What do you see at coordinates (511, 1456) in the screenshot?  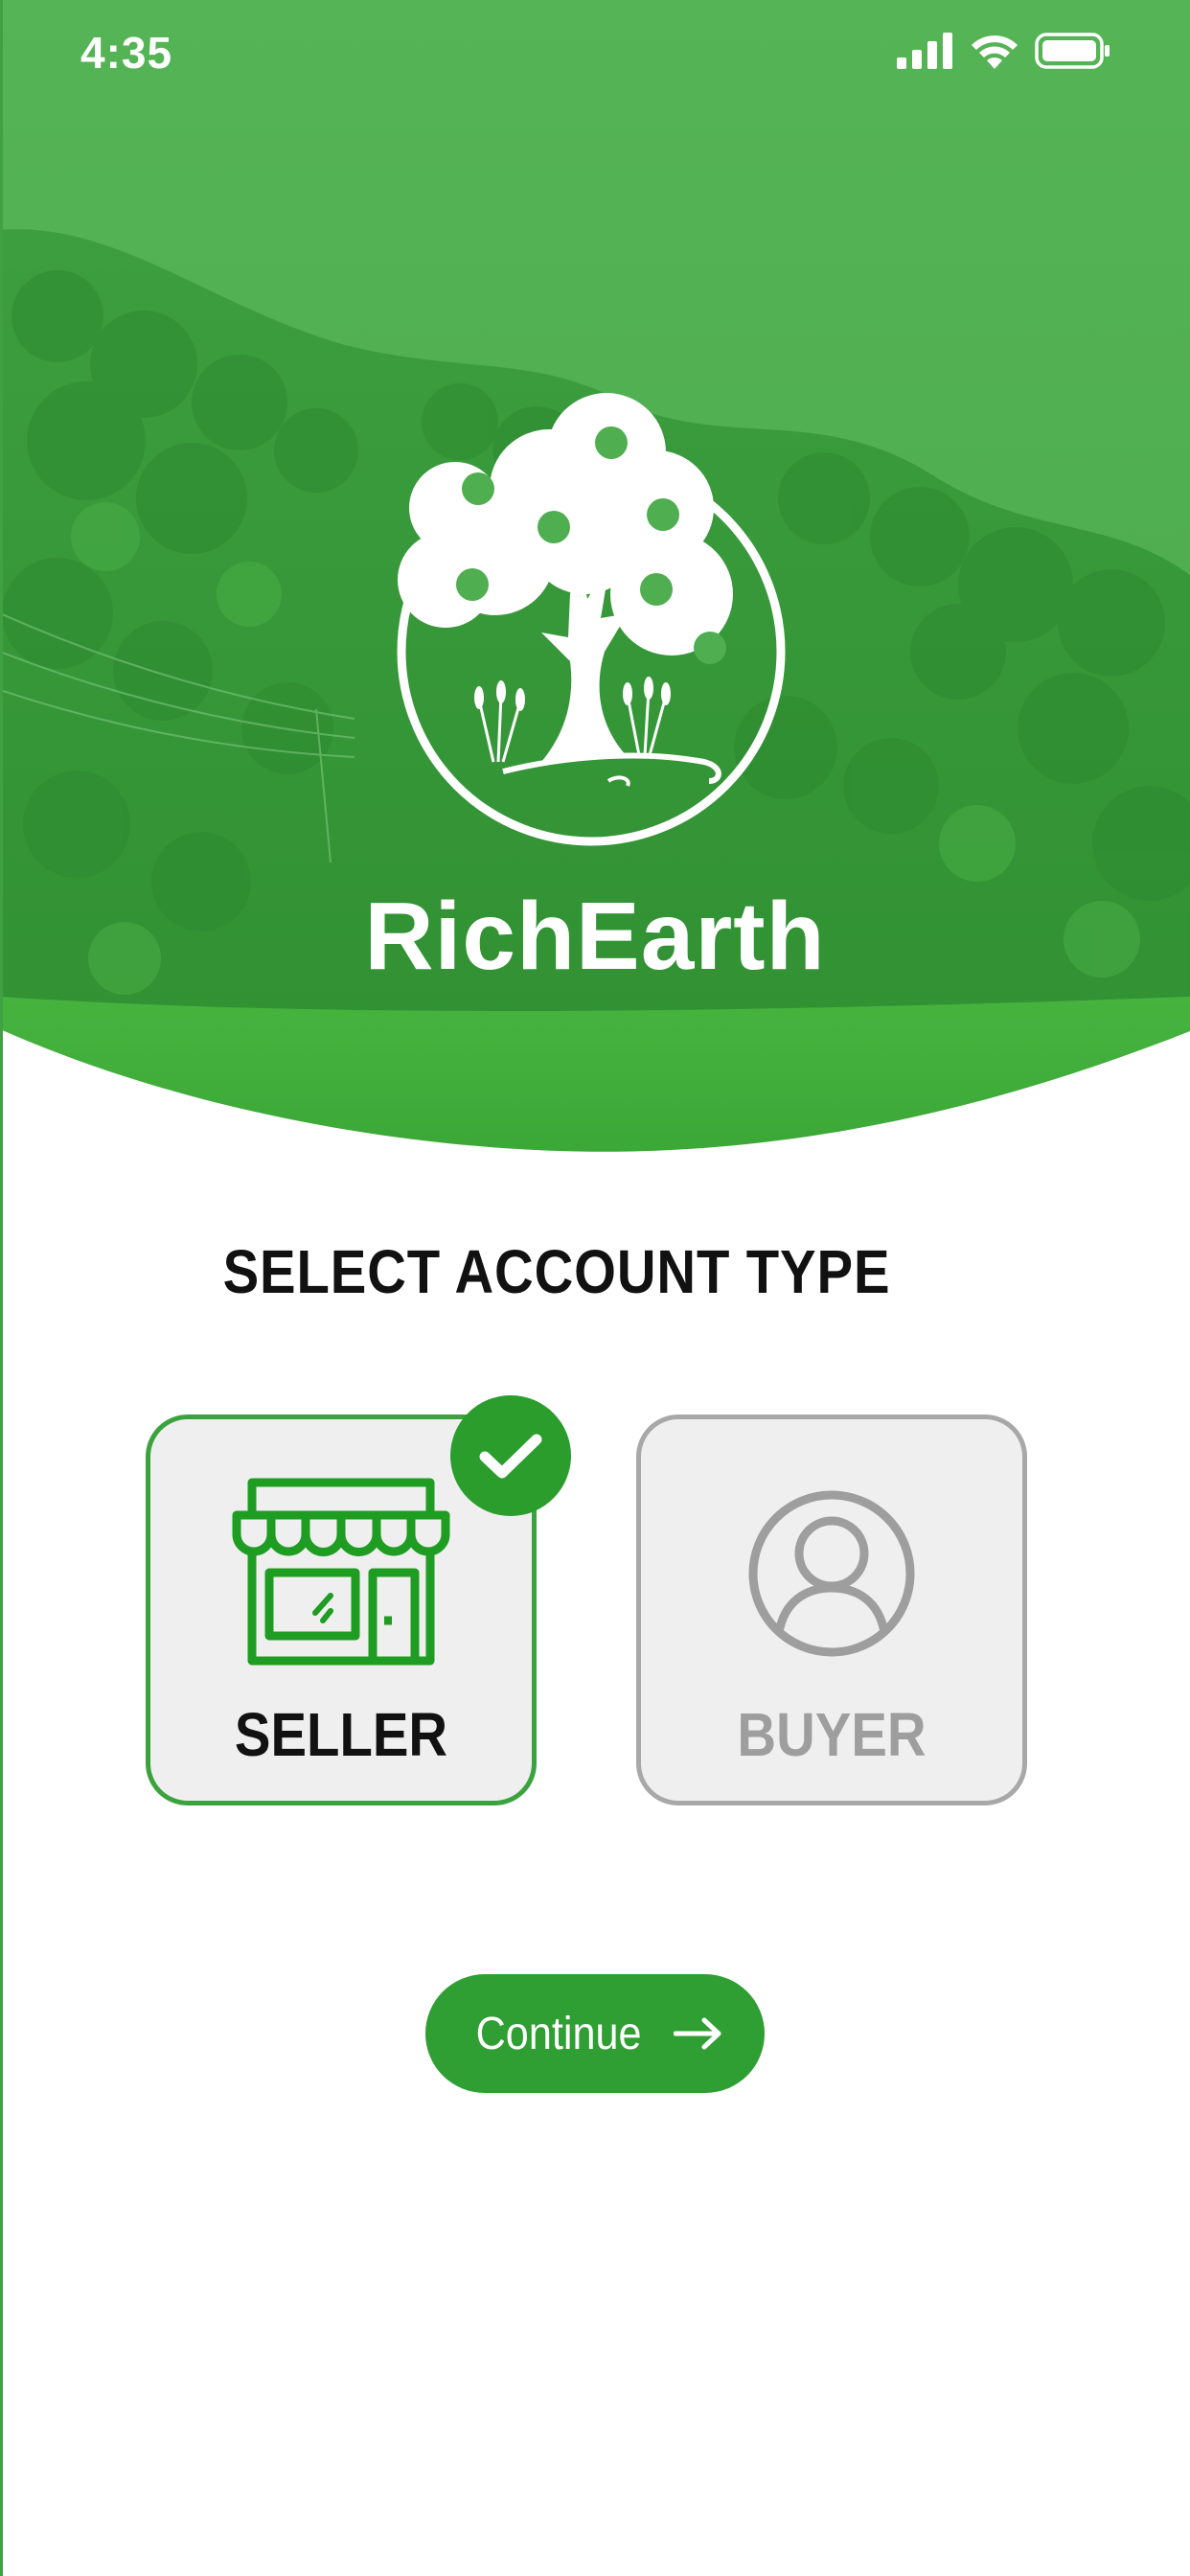 I see `selected-check-icon` at bounding box center [511, 1456].